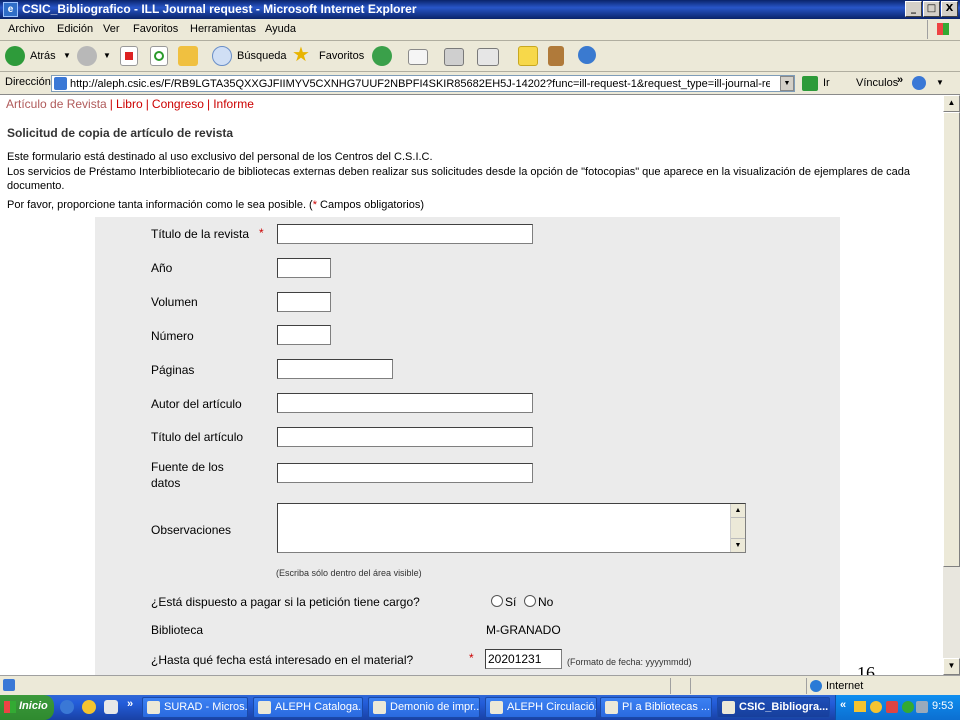  I want to click on page-status-icon, so click(9, 685).